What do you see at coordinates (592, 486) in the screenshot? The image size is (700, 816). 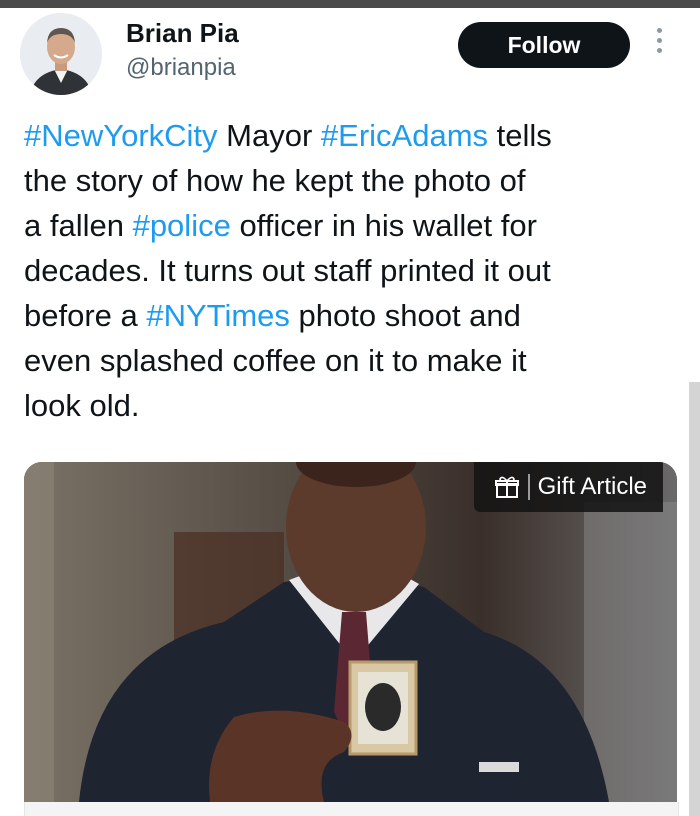 I see `gift-article-label: Gift Article` at bounding box center [592, 486].